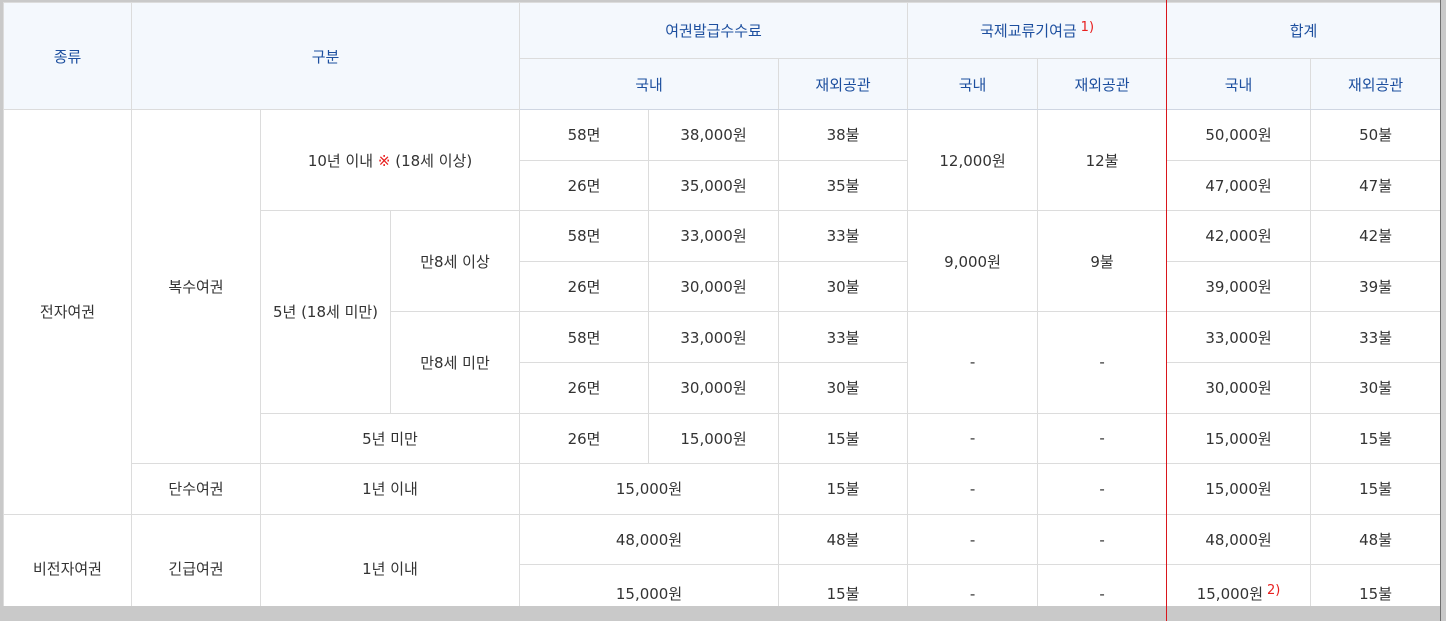 The width and height of the screenshot is (1446, 621). Describe the element at coordinates (67, 559) in the screenshot. I see `kind-non-electronic: 비전자여권` at that location.